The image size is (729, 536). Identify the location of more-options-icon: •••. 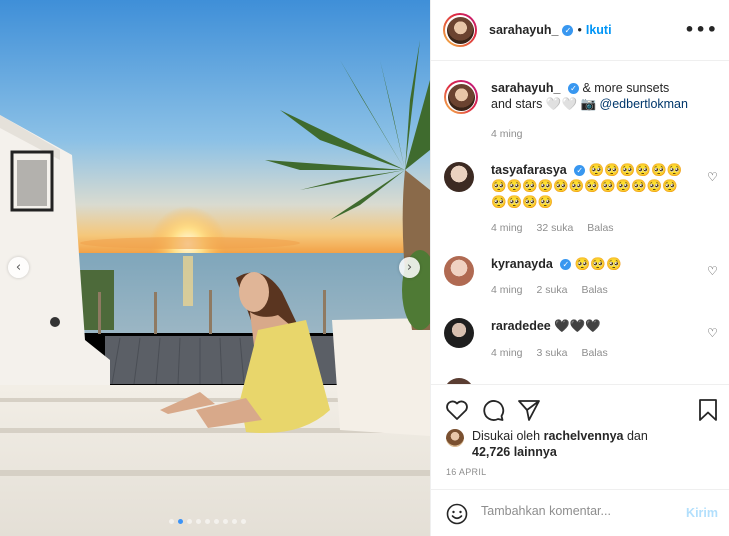
(701, 29).